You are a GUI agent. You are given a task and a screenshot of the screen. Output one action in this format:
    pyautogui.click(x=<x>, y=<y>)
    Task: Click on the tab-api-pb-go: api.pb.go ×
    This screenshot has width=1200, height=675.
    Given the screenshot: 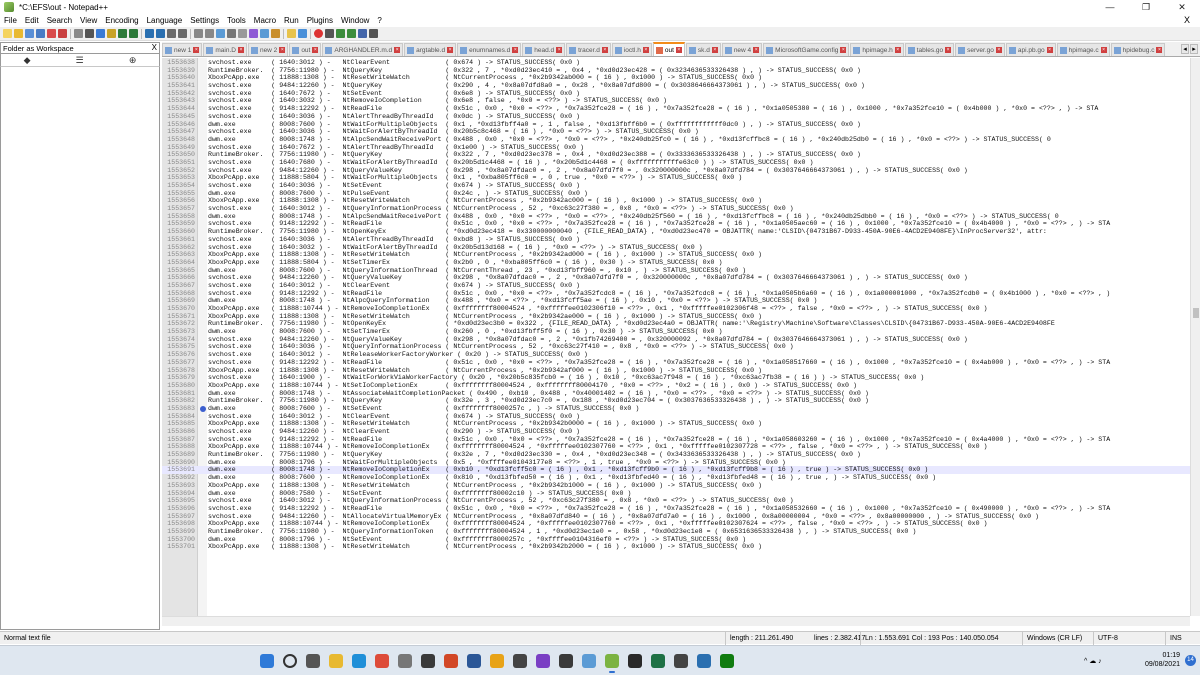 What is the action you would take?
    pyautogui.click(x=1030, y=49)
    